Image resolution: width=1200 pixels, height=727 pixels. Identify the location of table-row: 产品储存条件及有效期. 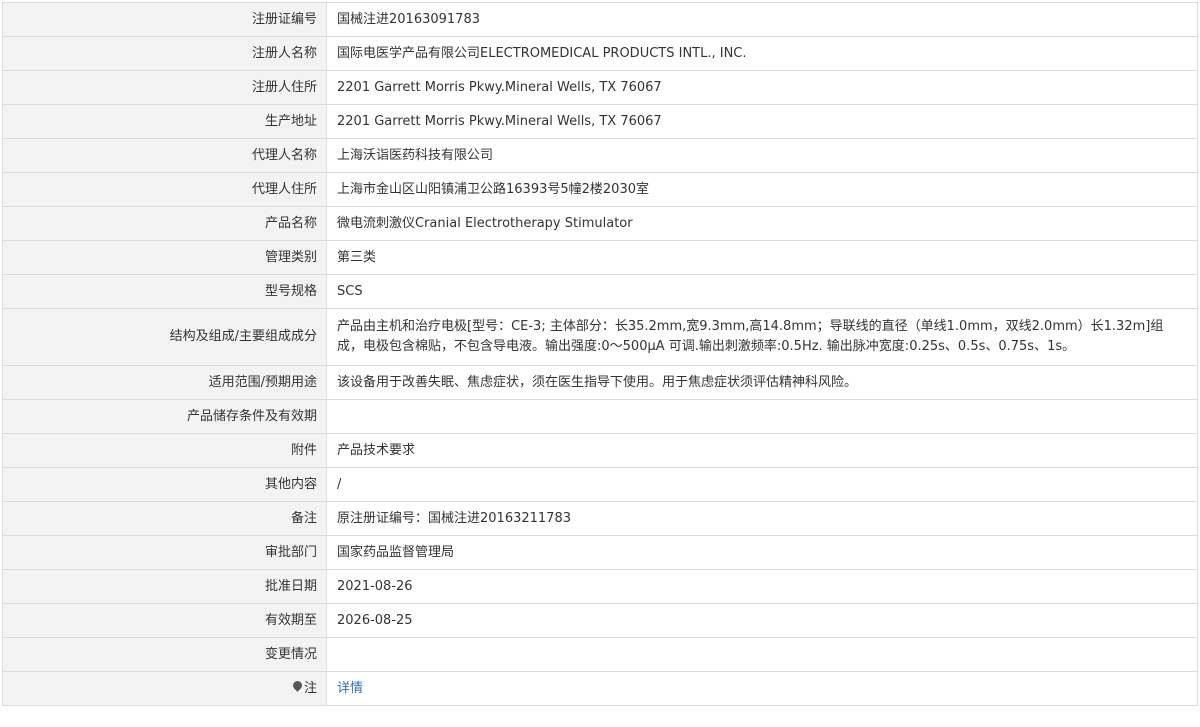
(600, 416).